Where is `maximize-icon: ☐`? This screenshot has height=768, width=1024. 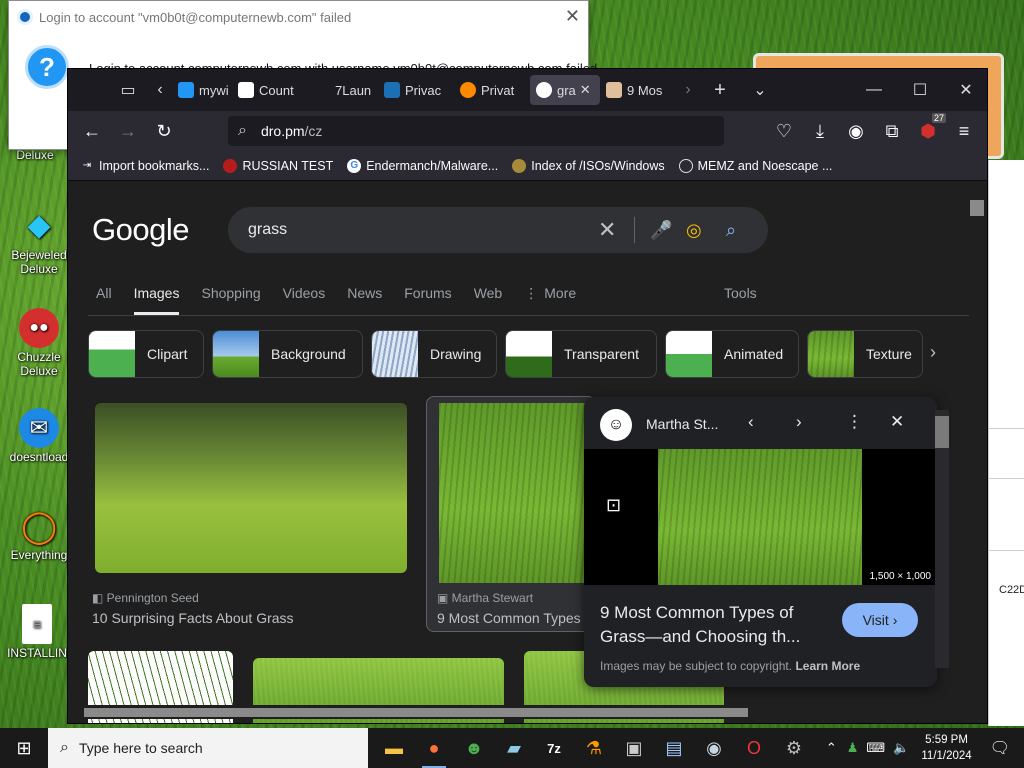
maximize-icon: ☐ is located at coordinates (920, 90).